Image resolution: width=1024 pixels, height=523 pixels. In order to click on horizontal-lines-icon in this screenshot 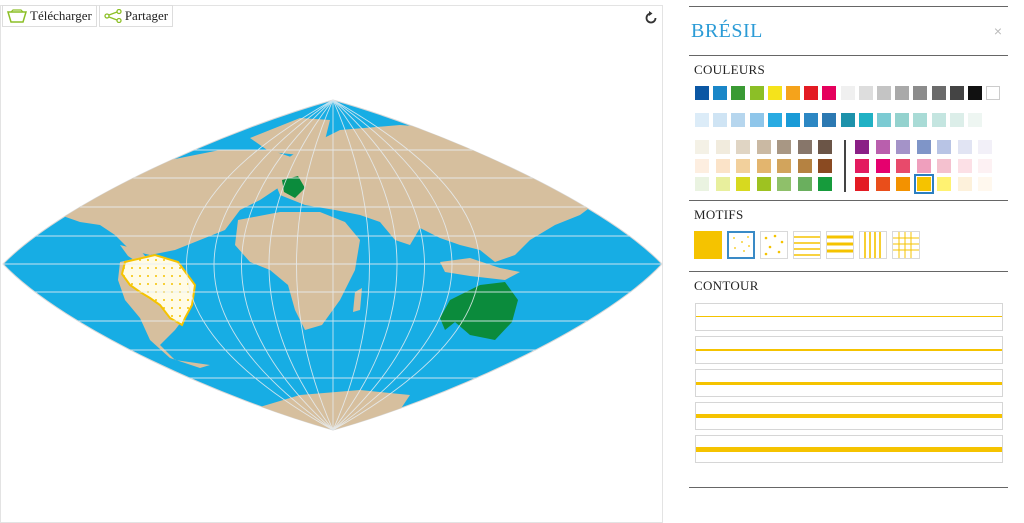, I will do `click(807, 246)`.